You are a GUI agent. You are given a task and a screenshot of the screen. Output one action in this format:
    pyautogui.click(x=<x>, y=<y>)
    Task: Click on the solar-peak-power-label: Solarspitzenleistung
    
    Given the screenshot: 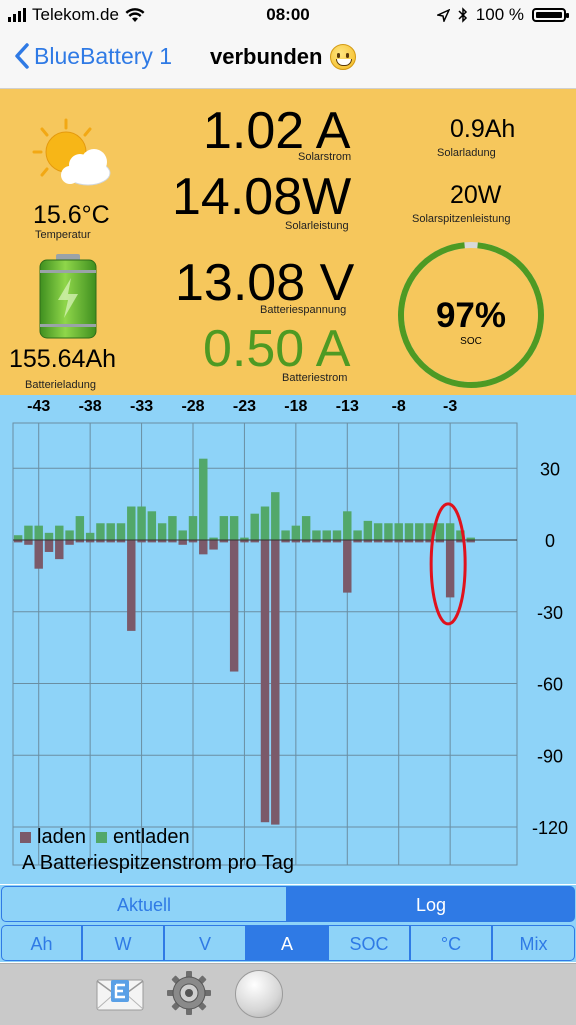 What is the action you would take?
    pyautogui.click(x=461, y=219)
    